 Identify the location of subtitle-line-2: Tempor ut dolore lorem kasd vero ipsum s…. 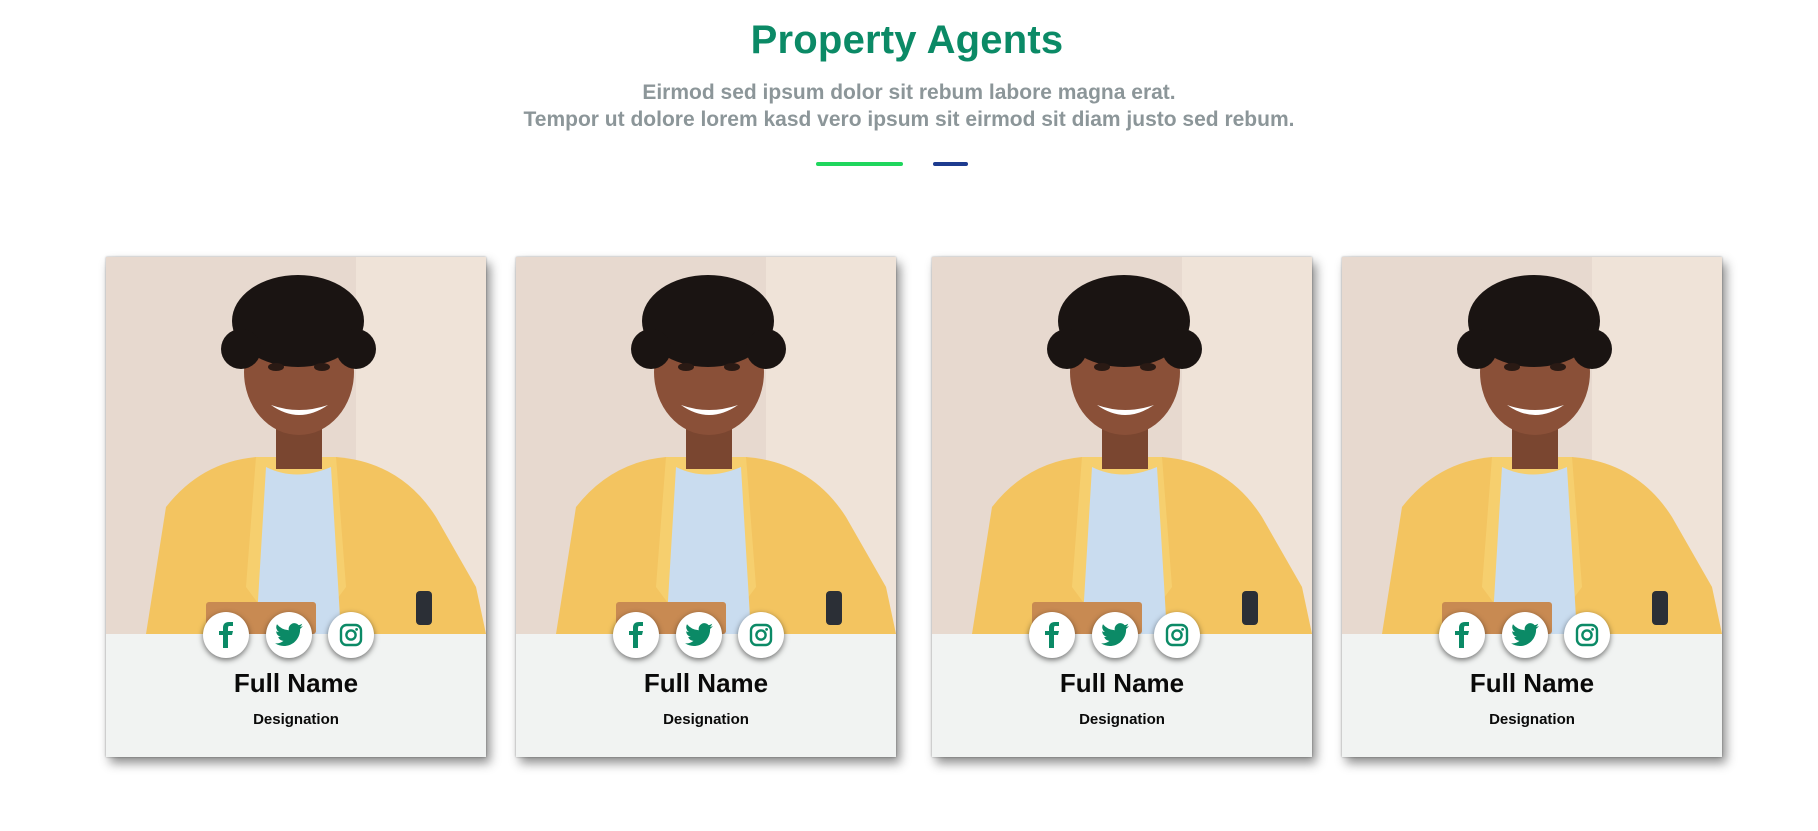
(909, 119).